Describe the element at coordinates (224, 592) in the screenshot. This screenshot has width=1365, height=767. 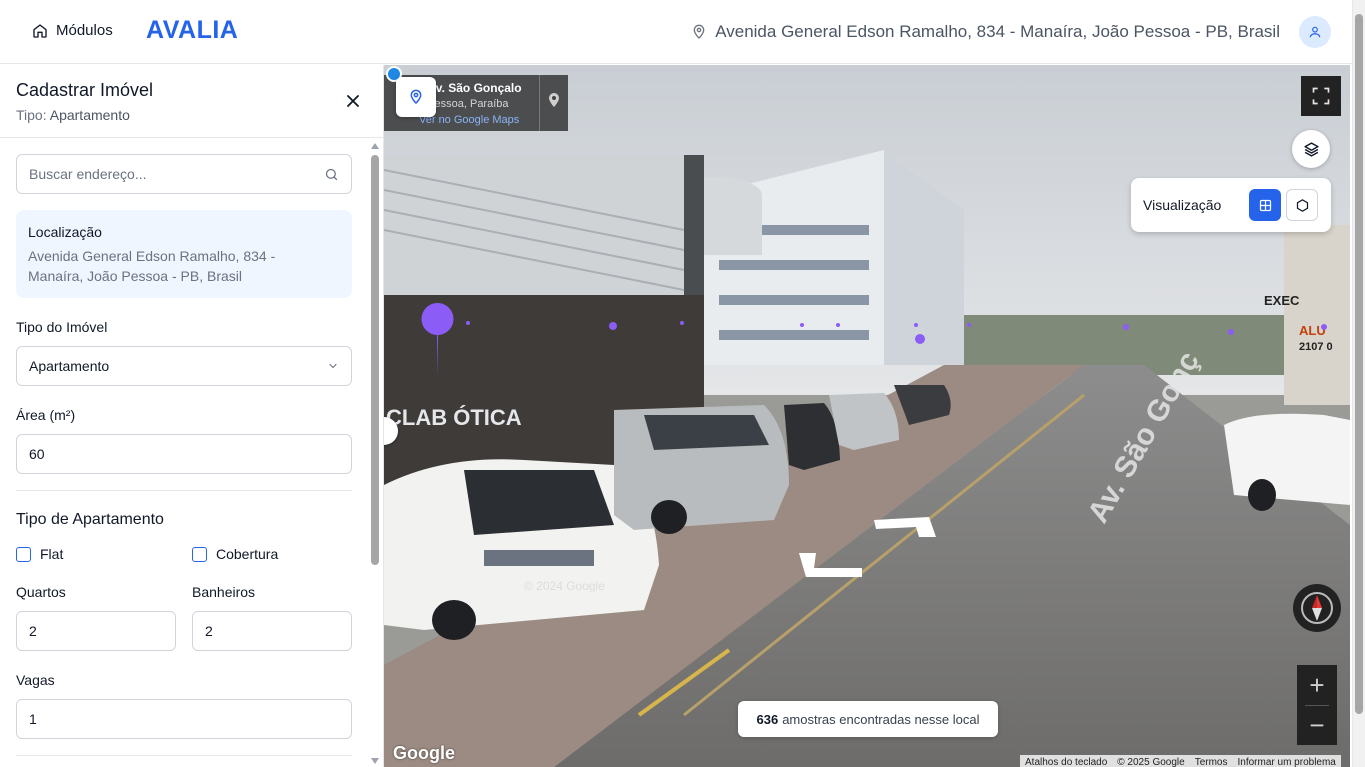
I see `bathrooms-label: Banheiros` at that location.